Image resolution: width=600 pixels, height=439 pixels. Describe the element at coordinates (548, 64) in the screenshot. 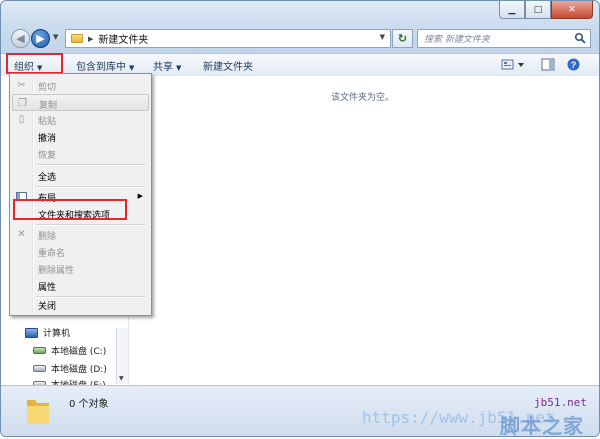

I see `preview-pane-icon` at that location.